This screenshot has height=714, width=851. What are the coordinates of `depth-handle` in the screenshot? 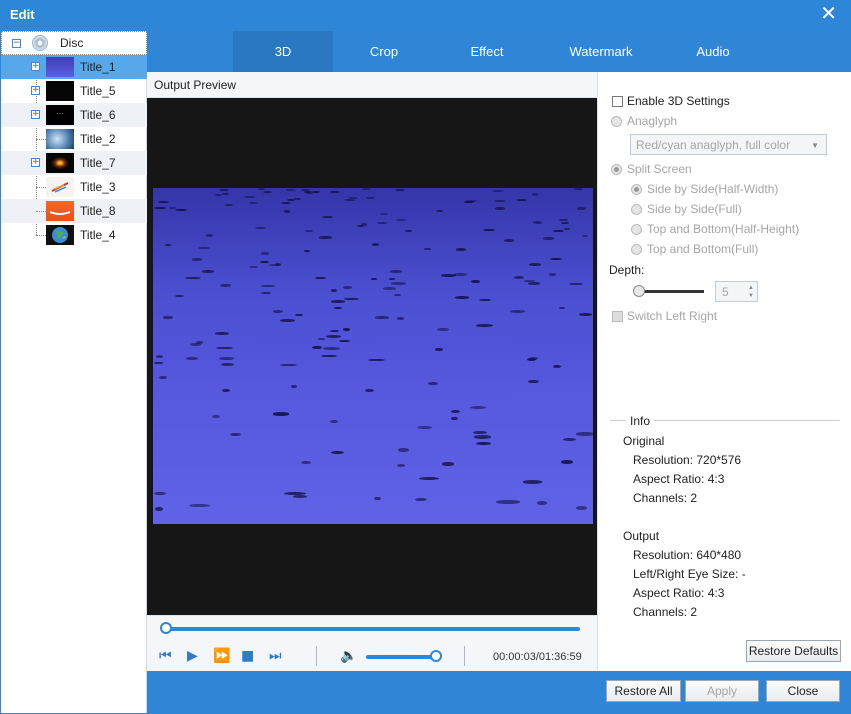 It's located at (639, 291).